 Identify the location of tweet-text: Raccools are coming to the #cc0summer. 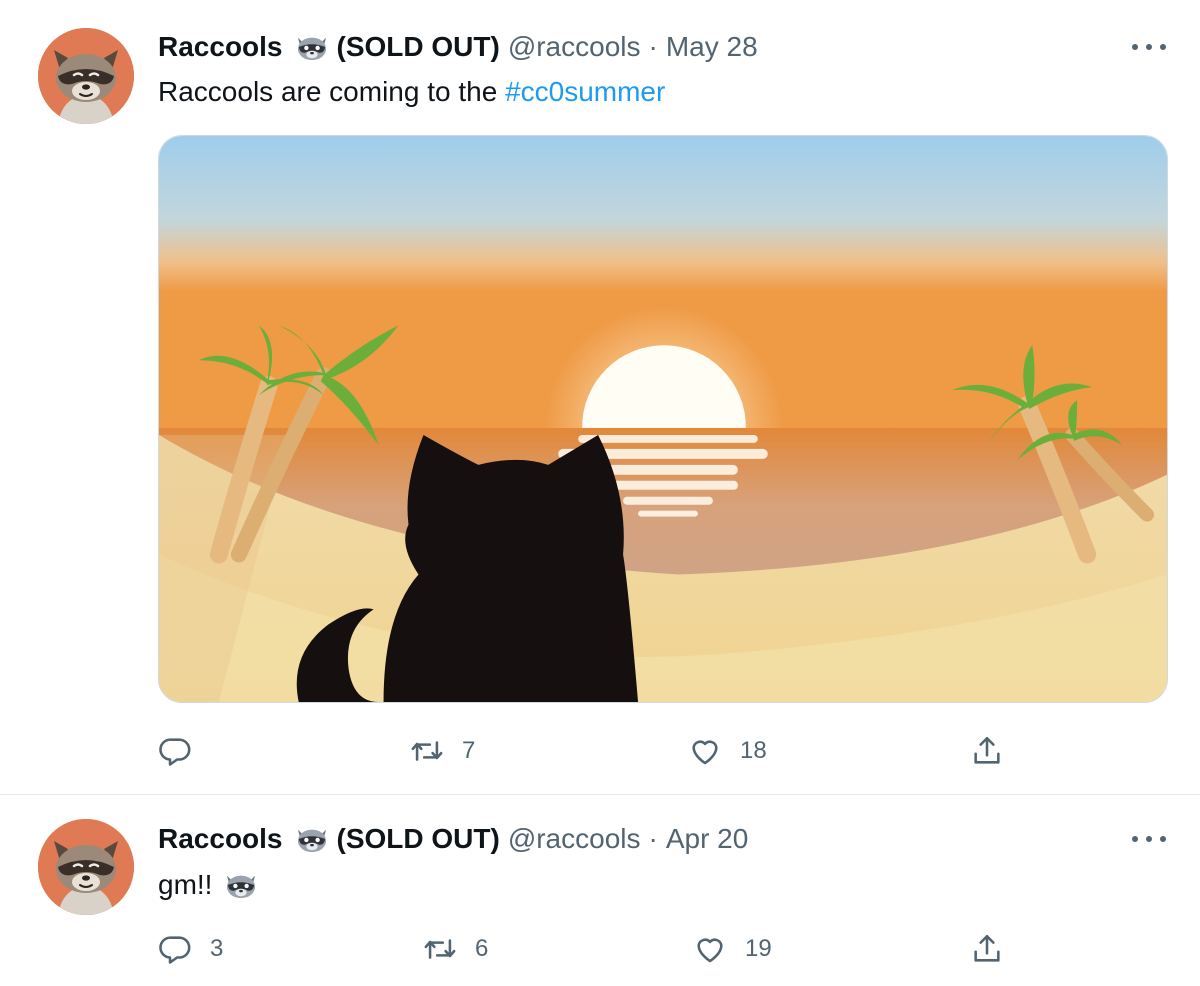
(411, 92).